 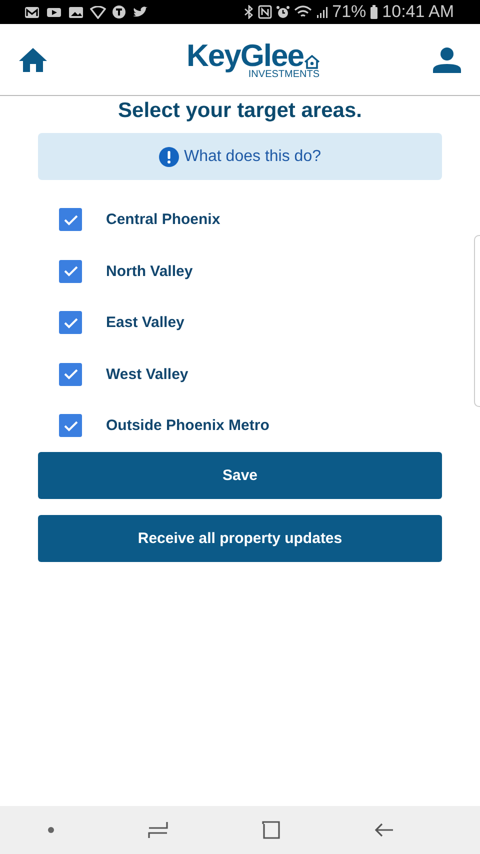 What do you see at coordinates (418, 12) in the screenshot?
I see `clock: 10:41 AM` at bounding box center [418, 12].